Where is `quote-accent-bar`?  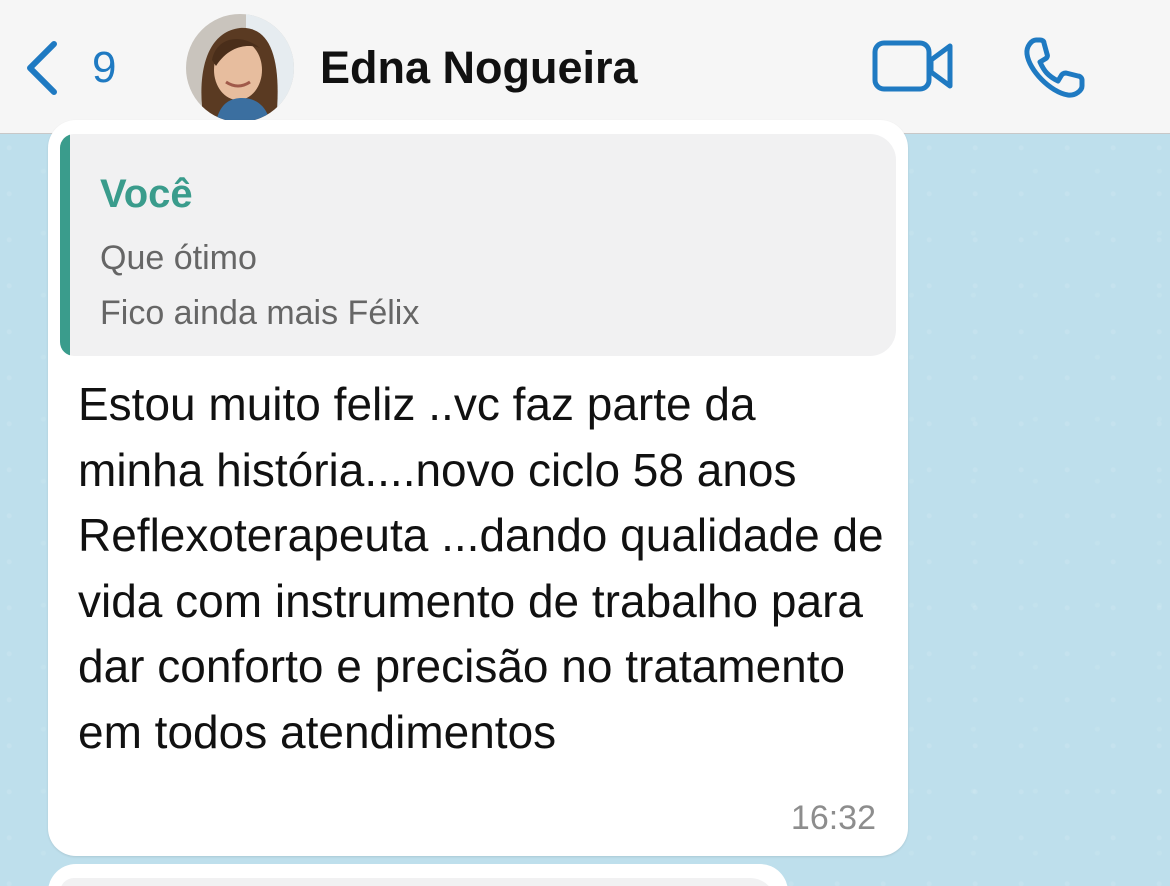 quote-accent-bar is located at coordinates (65, 245).